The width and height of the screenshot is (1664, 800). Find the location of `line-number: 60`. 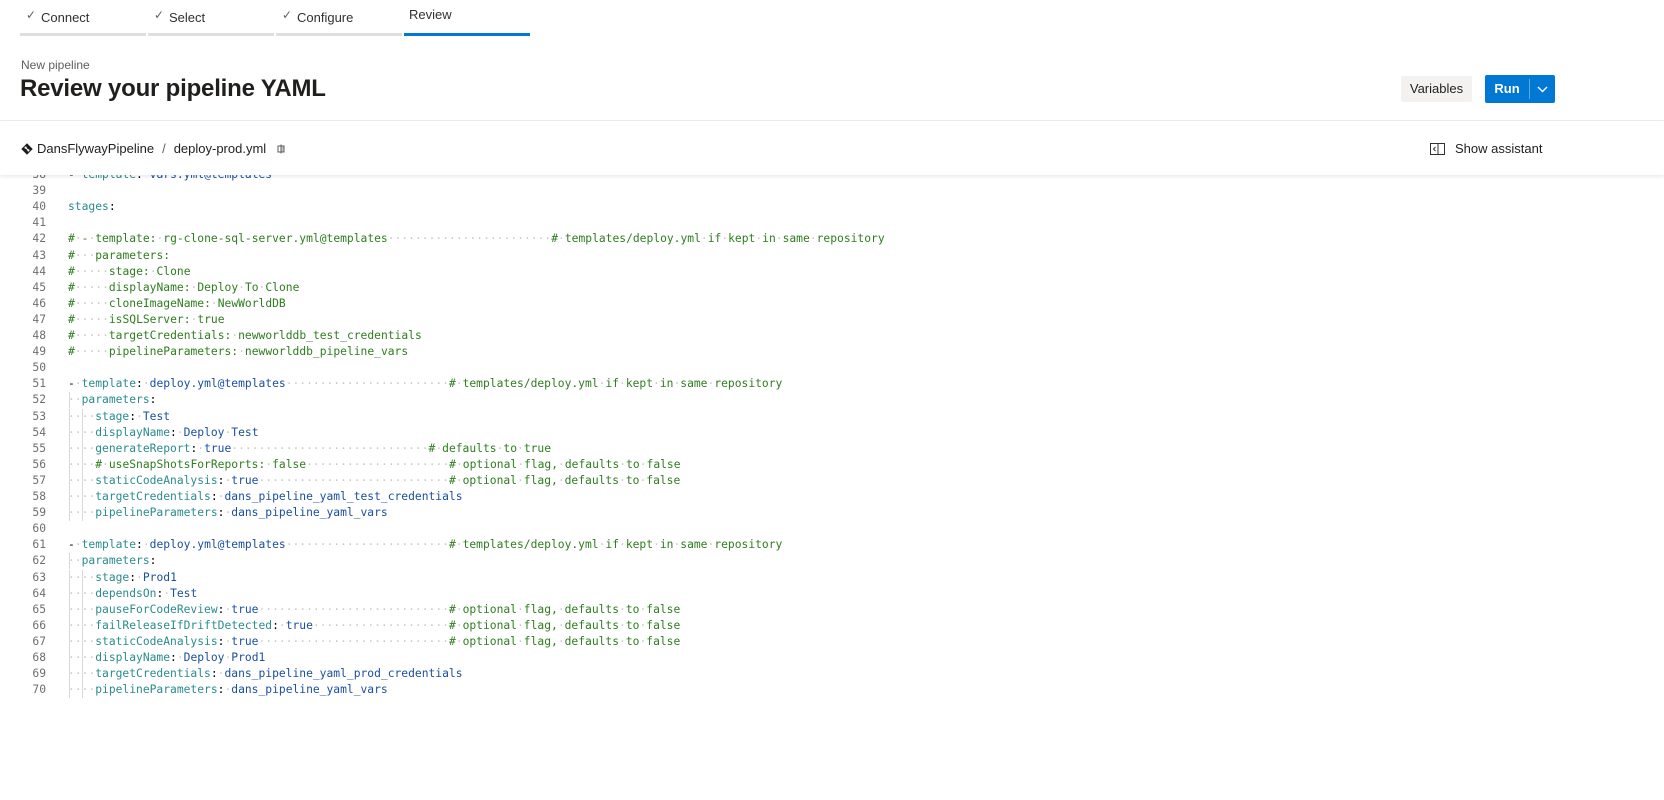

line-number: 60 is located at coordinates (39, 529).